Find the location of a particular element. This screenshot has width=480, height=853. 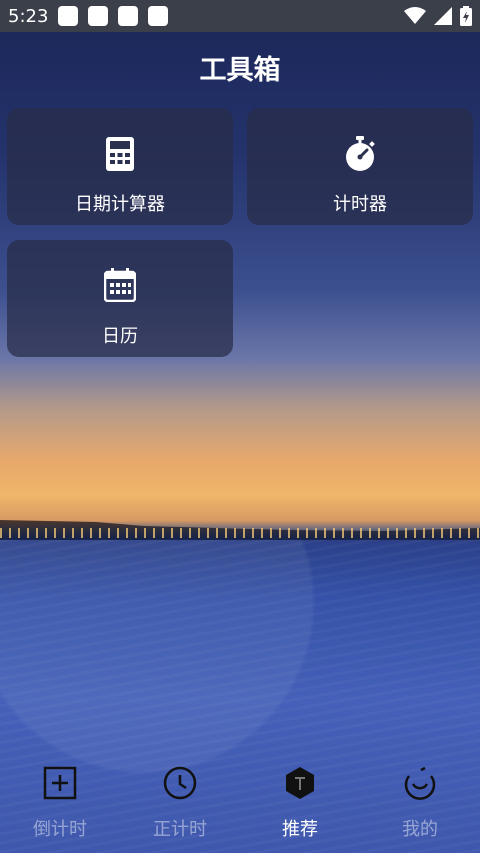

tool-card-label: 日历 is located at coordinates (120, 336).